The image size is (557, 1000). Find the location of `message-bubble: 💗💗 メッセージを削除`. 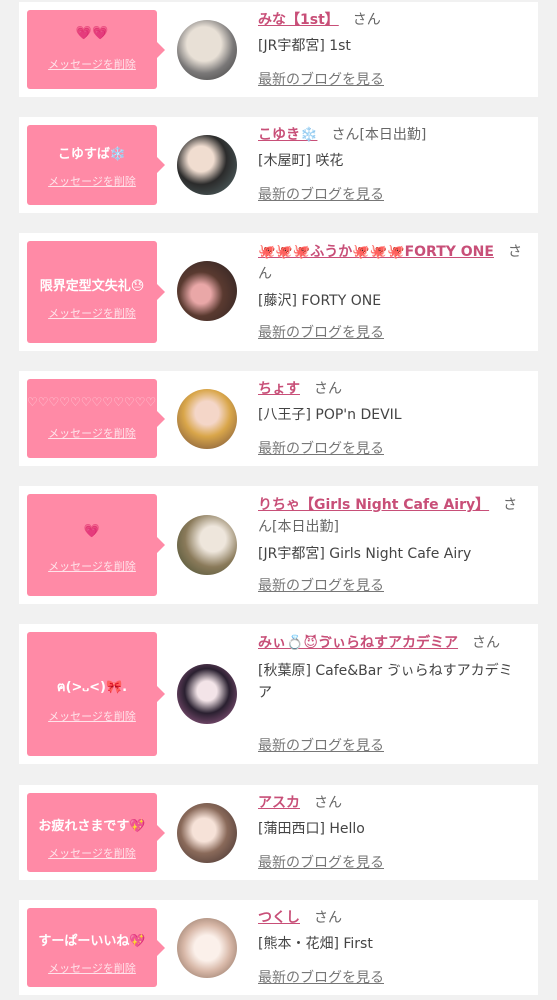

message-bubble: 💗💗 メッセージを削除 is located at coordinates (96, 49).